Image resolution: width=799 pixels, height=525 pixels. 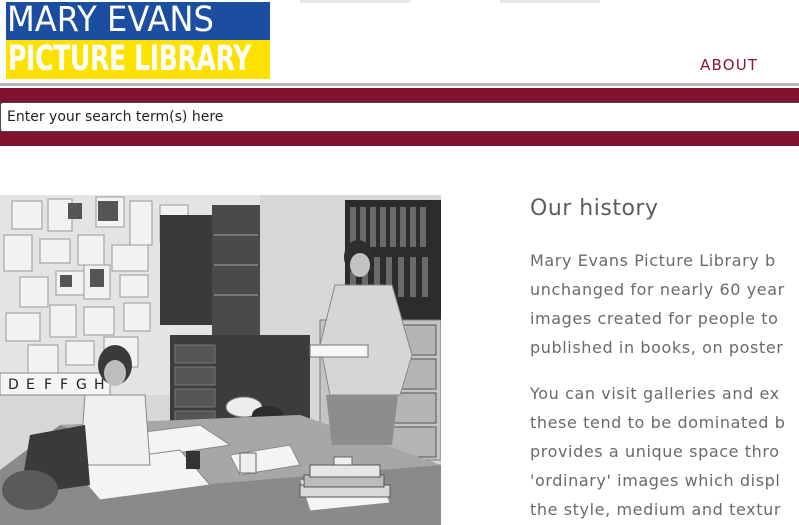 What do you see at coordinates (110, 21) in the screenshot?
I see `logo-line1: MARY EVANS` at bounding box center [110, 21].